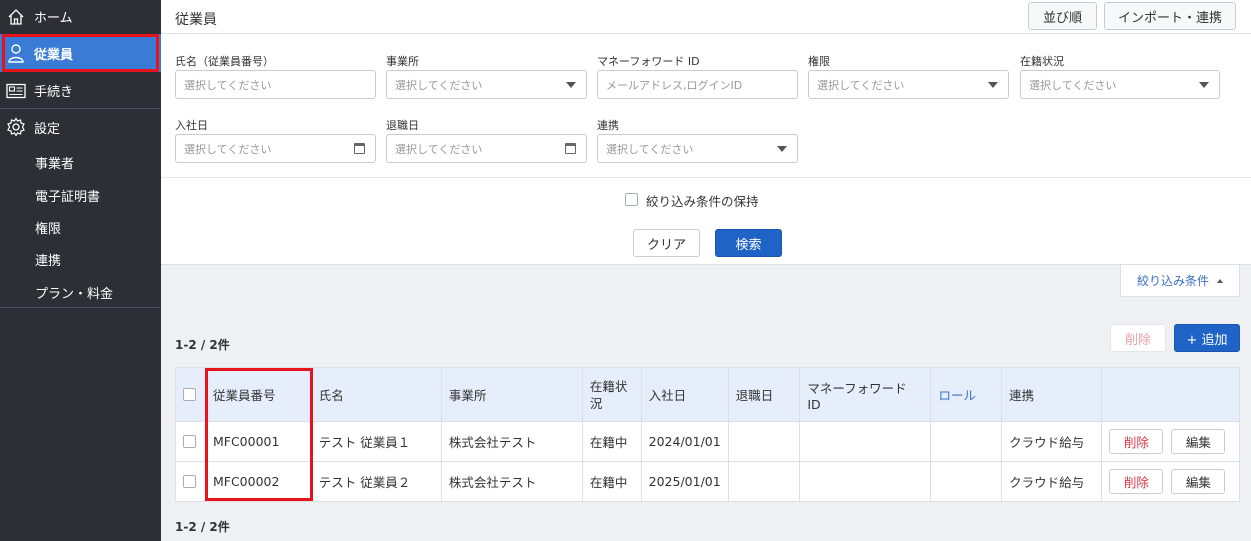 This screenshot has width=1251, height=541. I want to click on column-header-name: 氏名, so click(376, 394).